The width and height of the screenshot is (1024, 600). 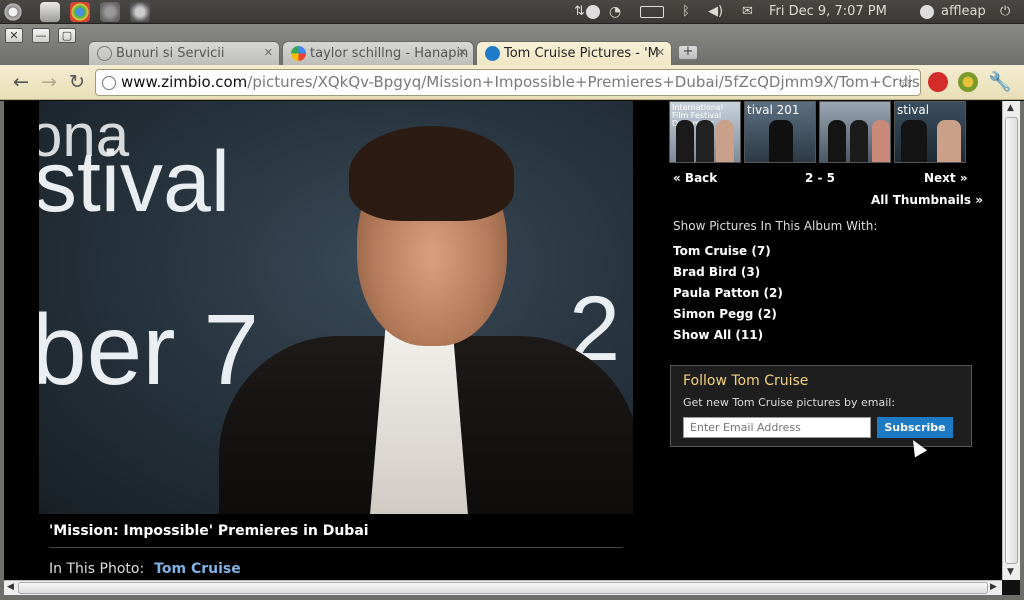 What do you see at coordinates (593, 12) in the screenshot?
I see `status-icon` at bounding box center [593, 12].